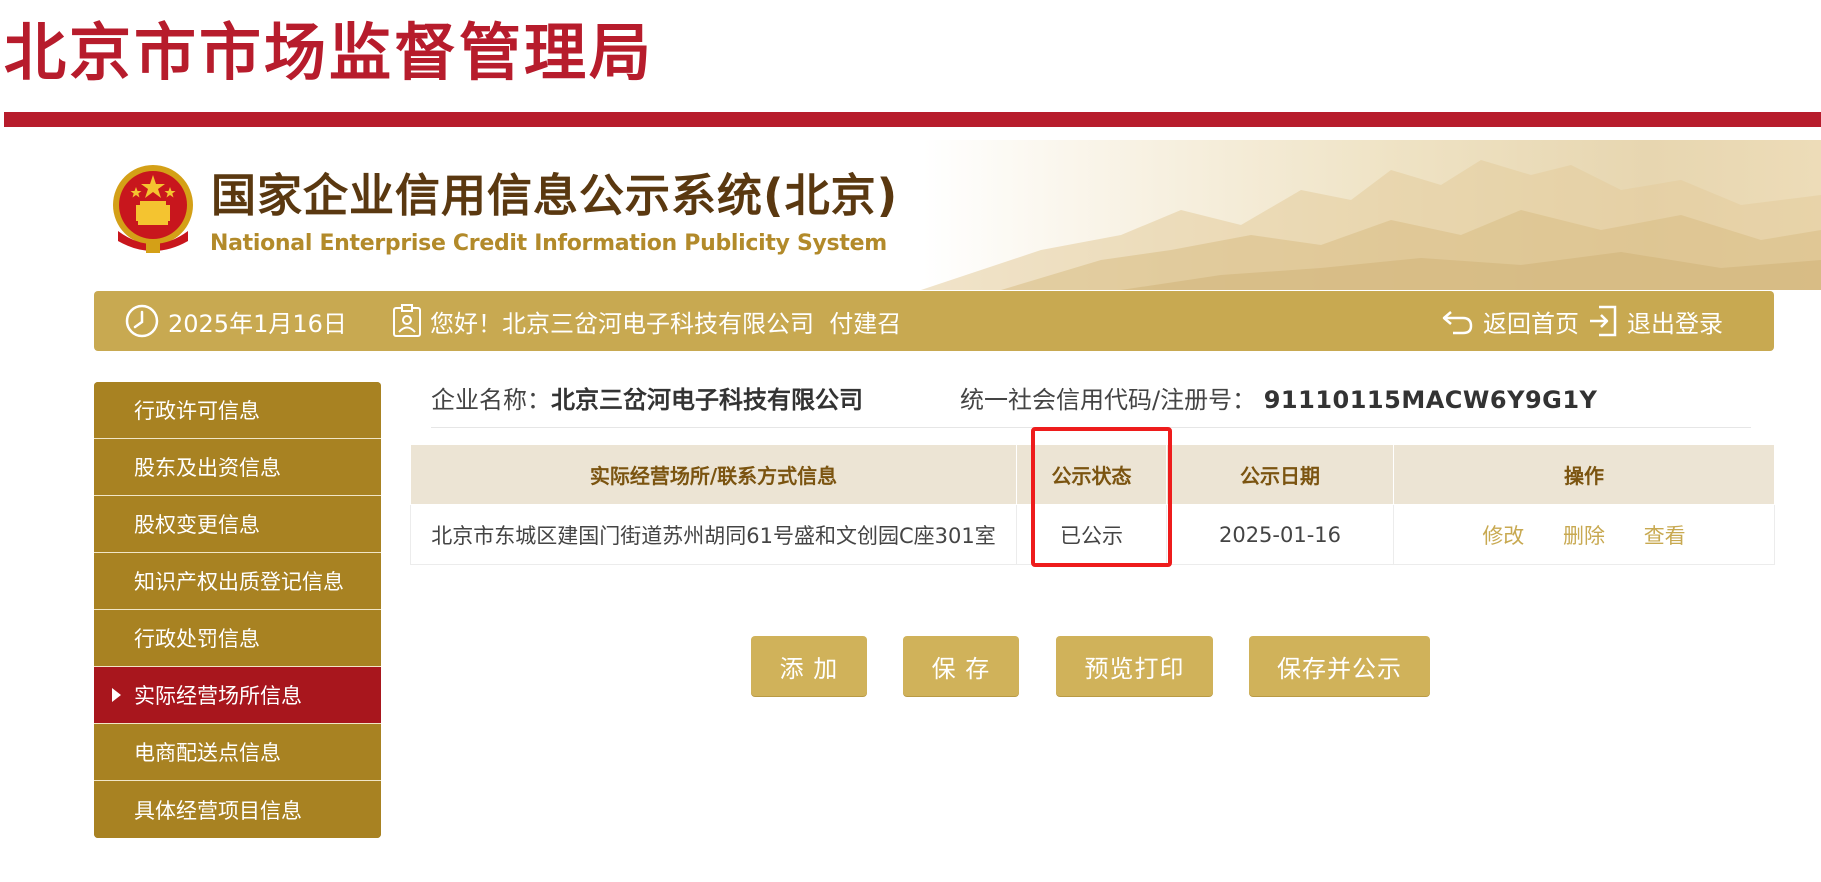 The width and height of the screenshot is (1821, 882). What do you see at coordinates (1371, 225) in the screenshot?
I see `mountain-landscape-image` at bounding box center [1371, 225].